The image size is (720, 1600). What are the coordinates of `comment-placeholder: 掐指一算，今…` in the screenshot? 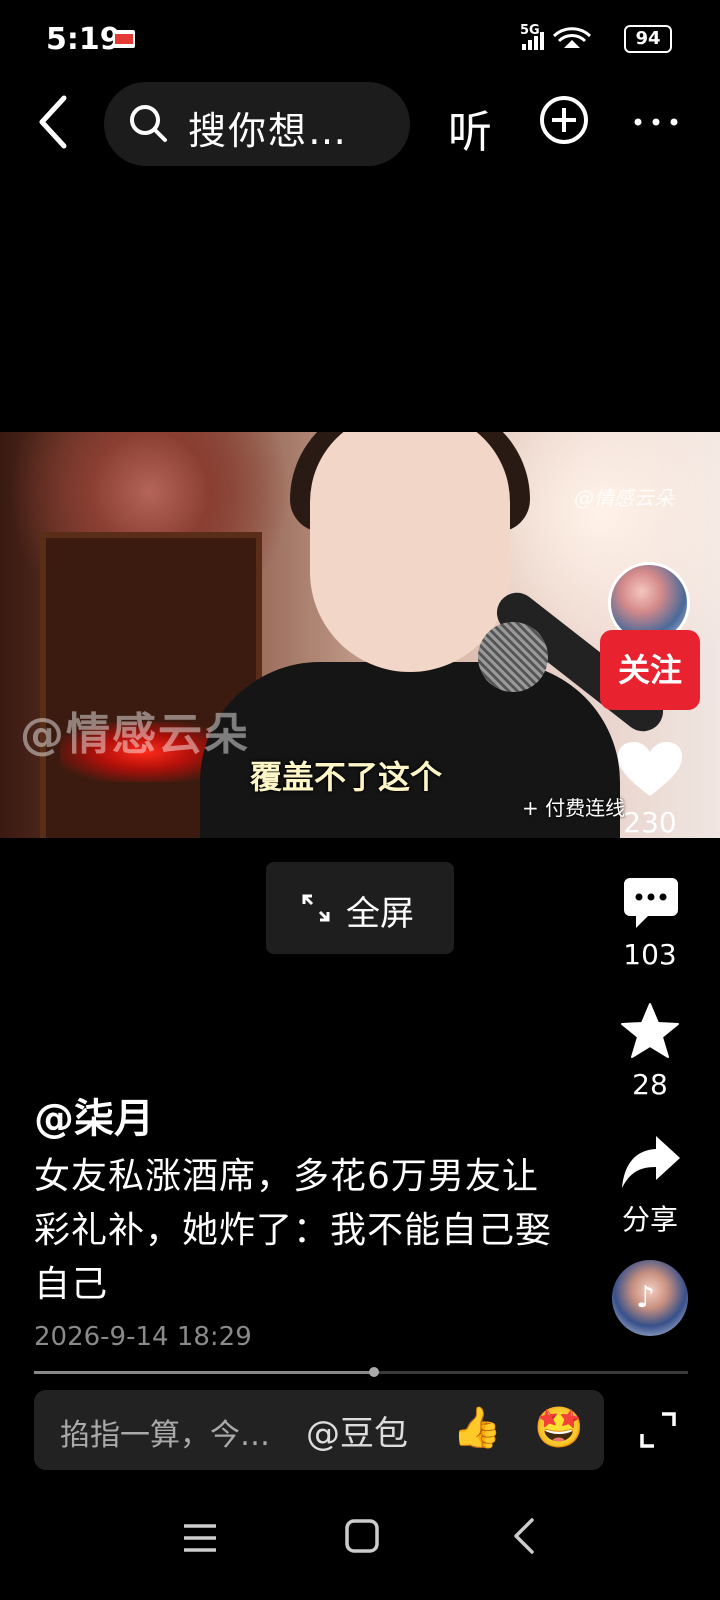 It's located at (165, 1435).